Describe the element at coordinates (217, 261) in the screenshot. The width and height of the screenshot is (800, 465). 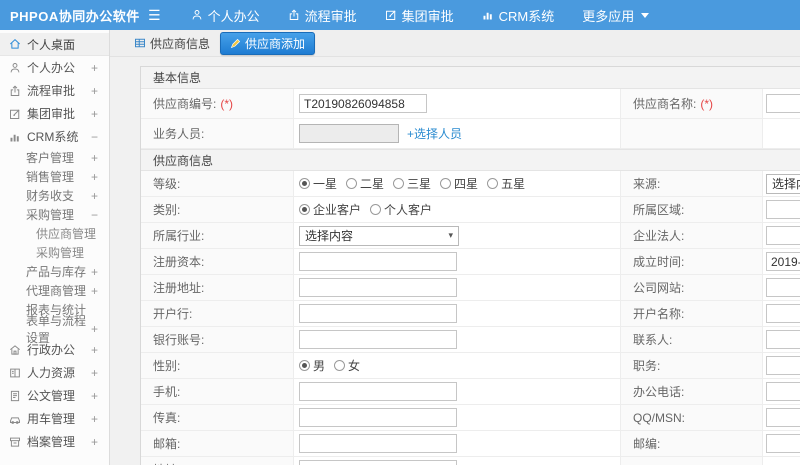
I see `field-registered-capital-label: 注册资本:` at that location.